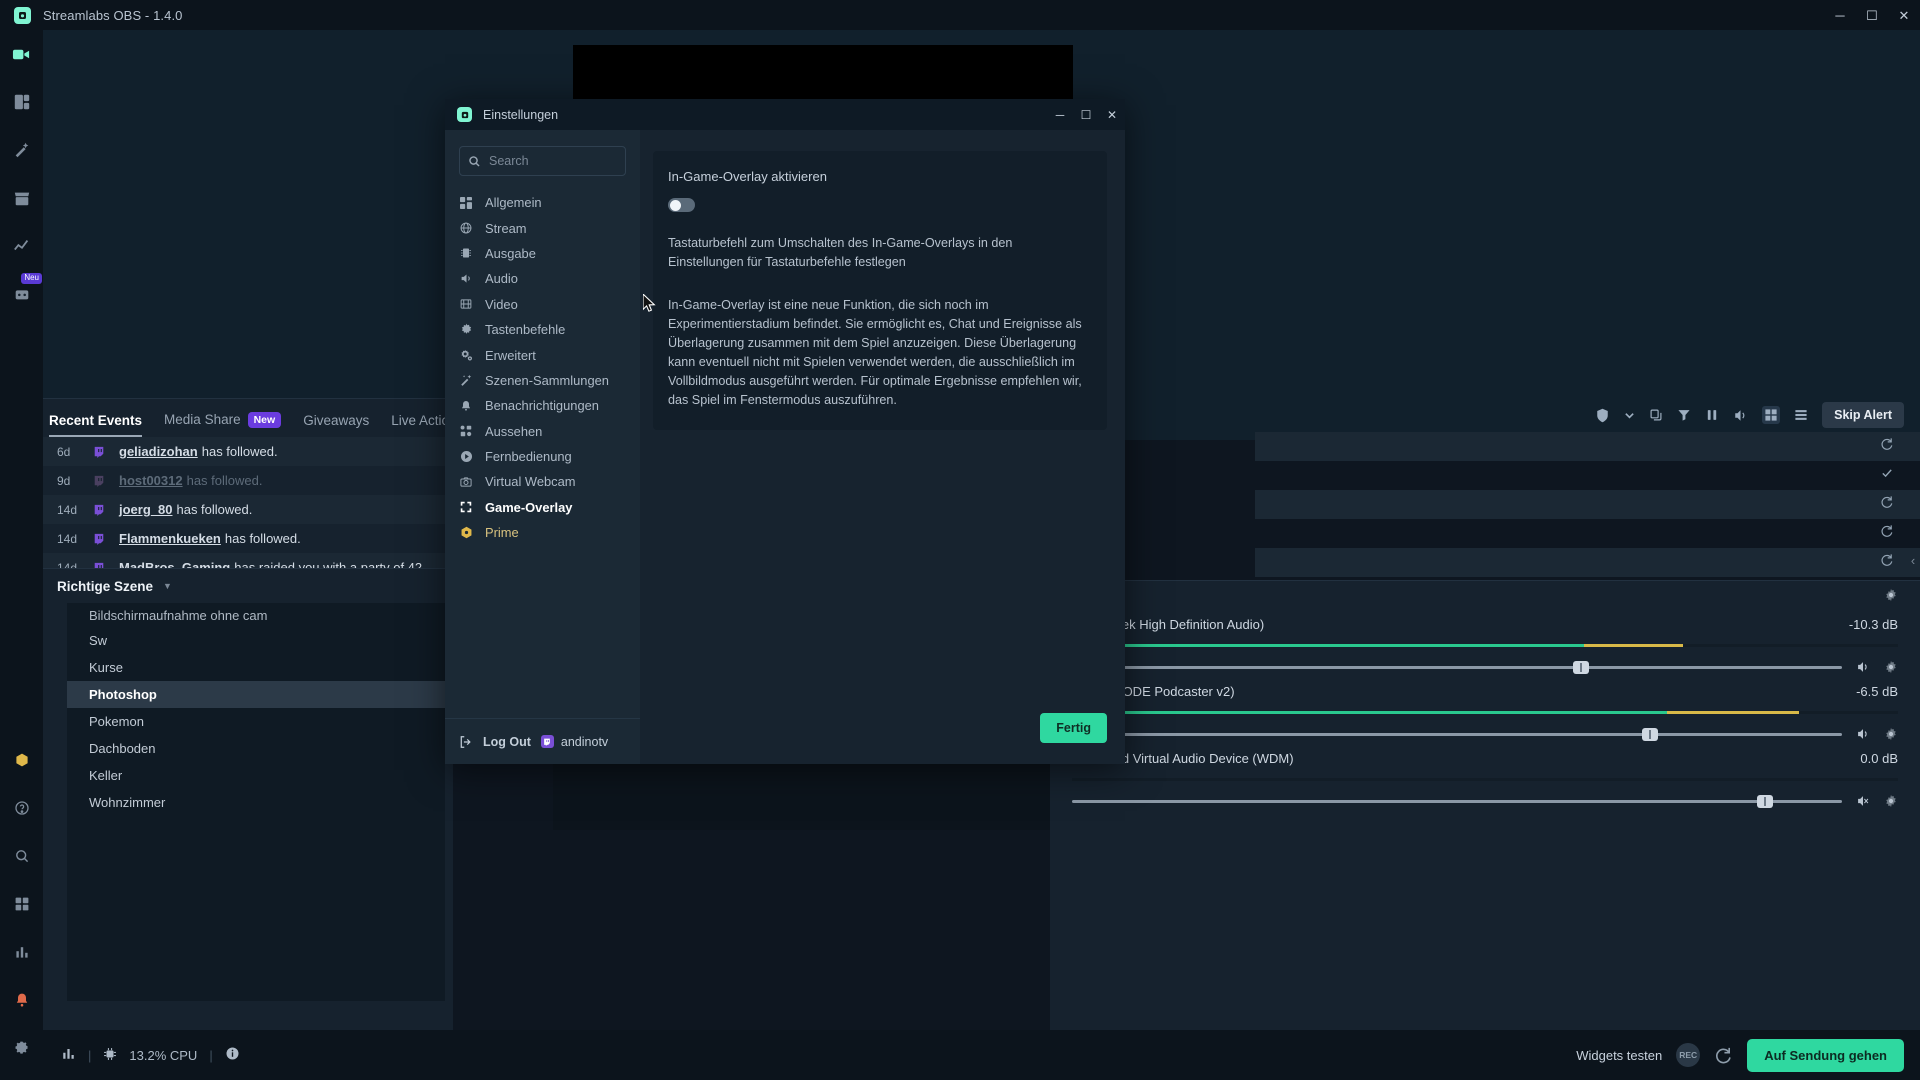  What do you see at coordinates (542, 405) in the screenshot?
I see `sidebar-item-benachrichtigungen: Benachrichtigungen` at bounding box center [542, 405].